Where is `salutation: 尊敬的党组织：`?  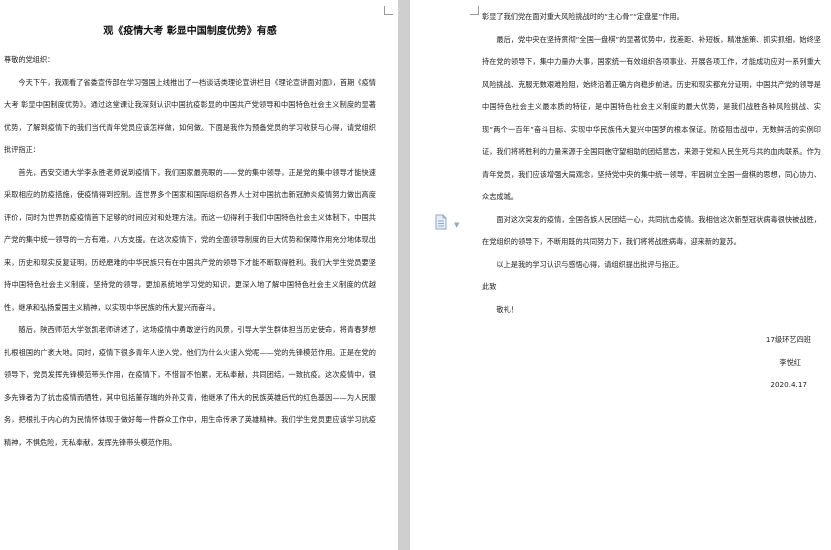 salutation: 尊敬的党组织： is located at coordinates (29, 59).